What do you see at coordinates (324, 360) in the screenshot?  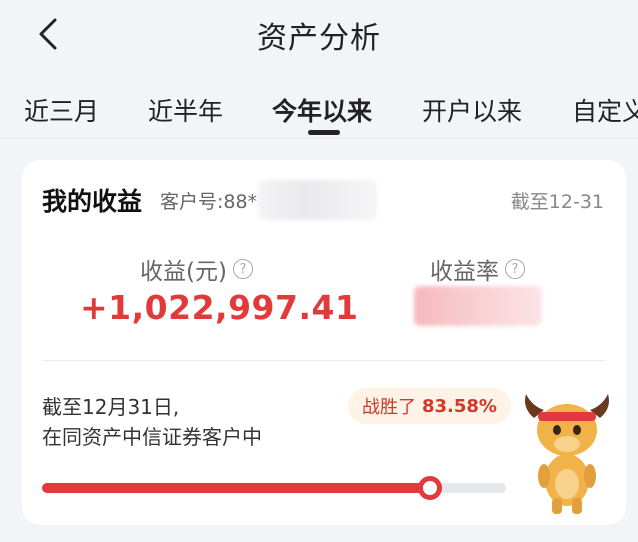 I see `divider` at bounding box center [324, 360].